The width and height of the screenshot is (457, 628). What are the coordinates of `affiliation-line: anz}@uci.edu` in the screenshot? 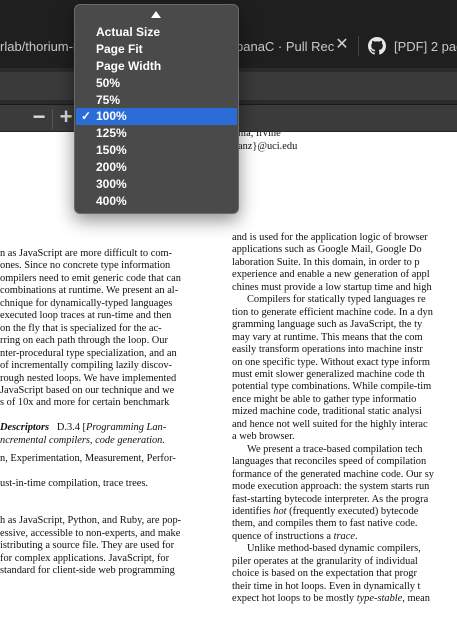 It's located at (268, 146).